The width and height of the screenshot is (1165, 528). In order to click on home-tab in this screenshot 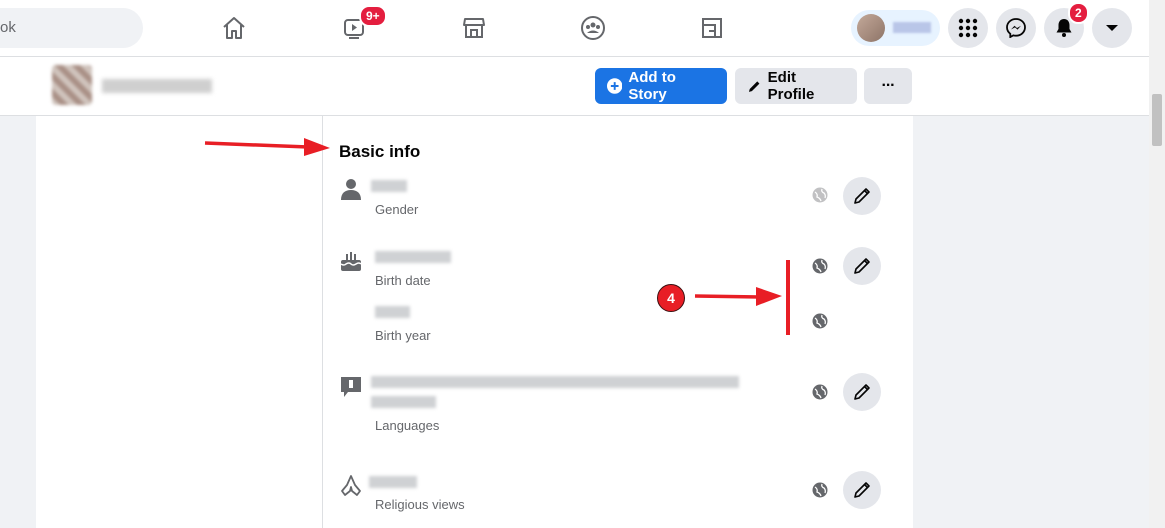, I will do `click(234, 28)`.